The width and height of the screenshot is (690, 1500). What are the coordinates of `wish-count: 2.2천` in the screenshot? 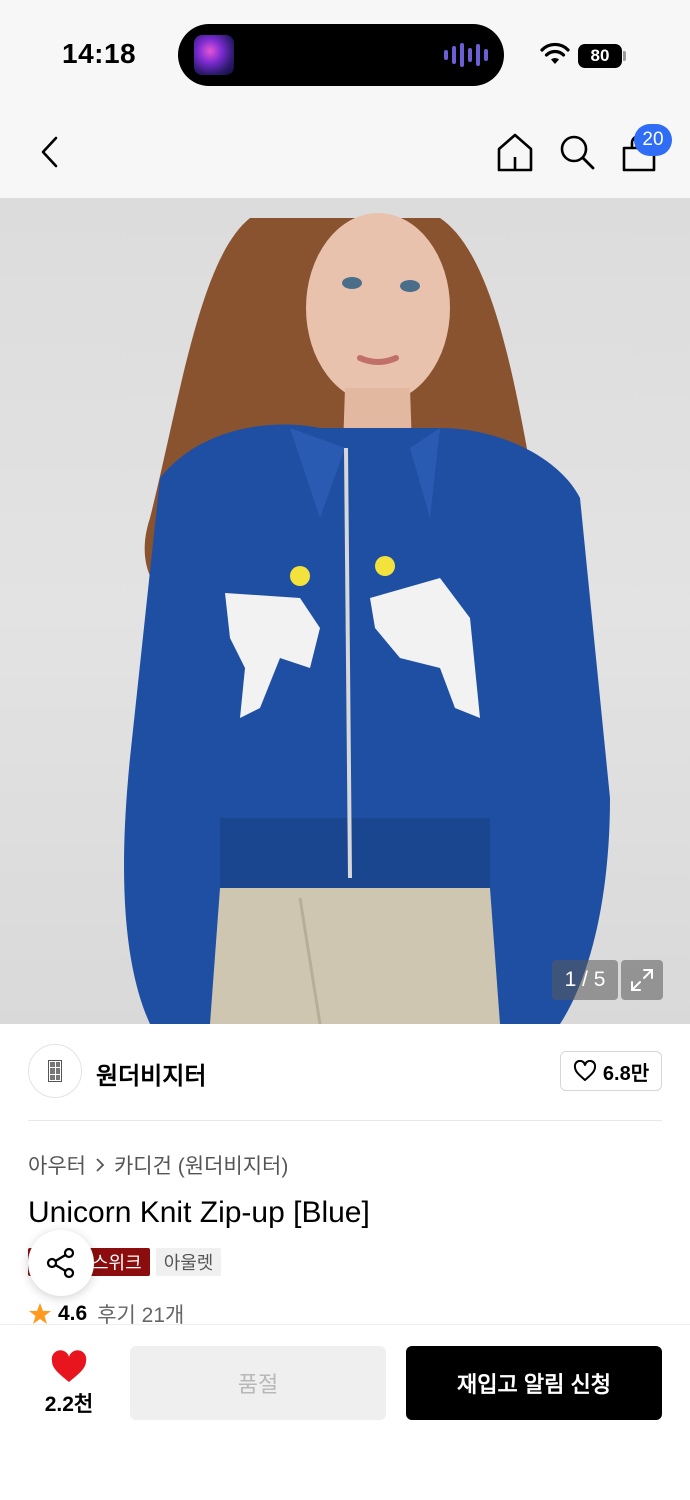 It's located at (69, 1404).